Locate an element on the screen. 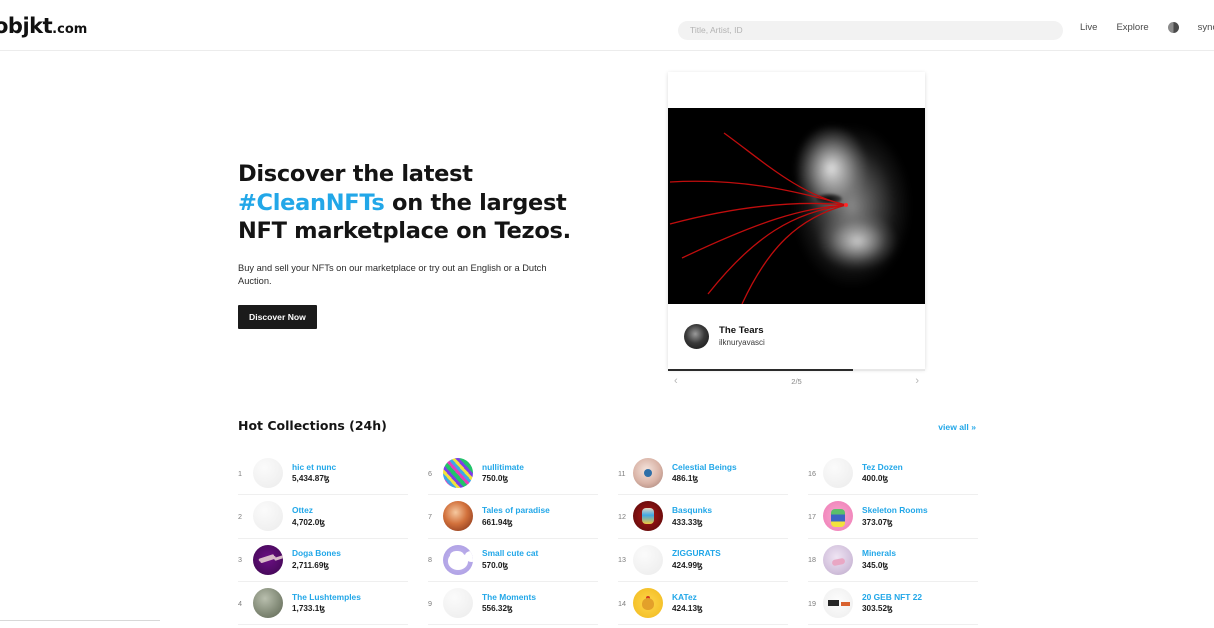 The image size is (1214, 628). collection-row: 8 Small cute cat 570.0ꜩ is located at coordinates (513, 560).